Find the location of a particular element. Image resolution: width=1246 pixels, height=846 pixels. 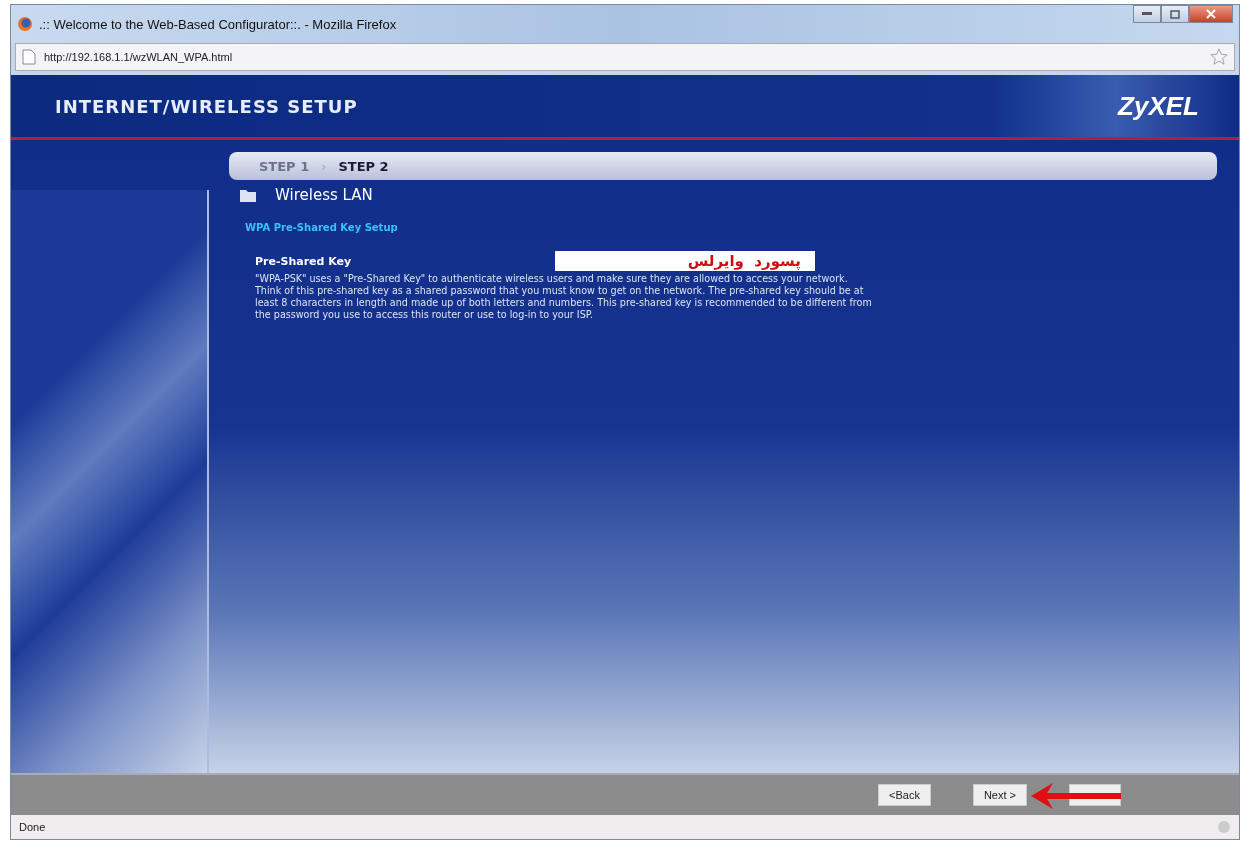

section-title: Wireless LAN is located at coordinates (324, 195).